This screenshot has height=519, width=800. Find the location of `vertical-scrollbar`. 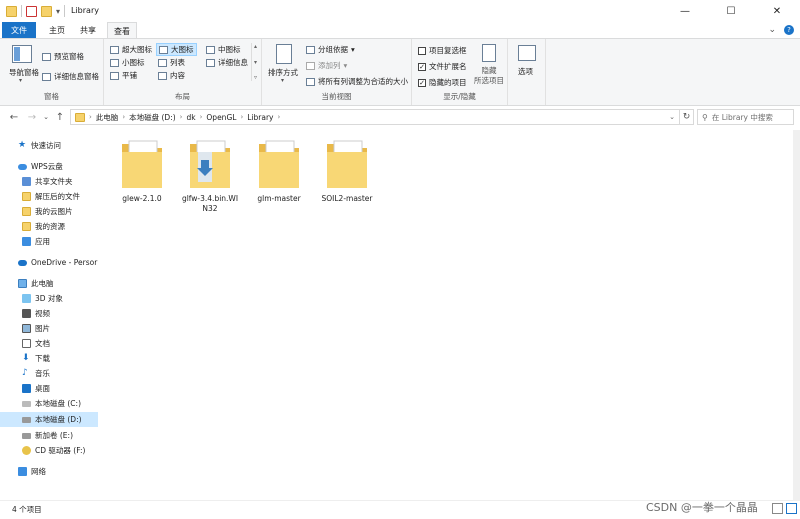

vertical-scrollbar is located at coordinates (796, 315).